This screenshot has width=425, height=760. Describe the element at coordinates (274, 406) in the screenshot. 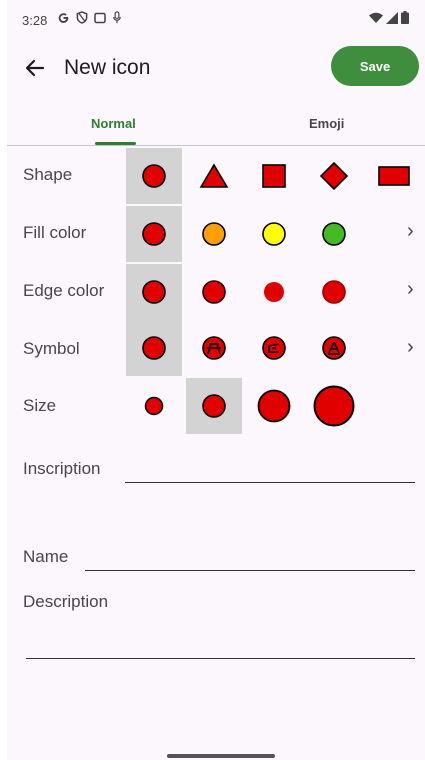

I see `size-option-large` at that location.